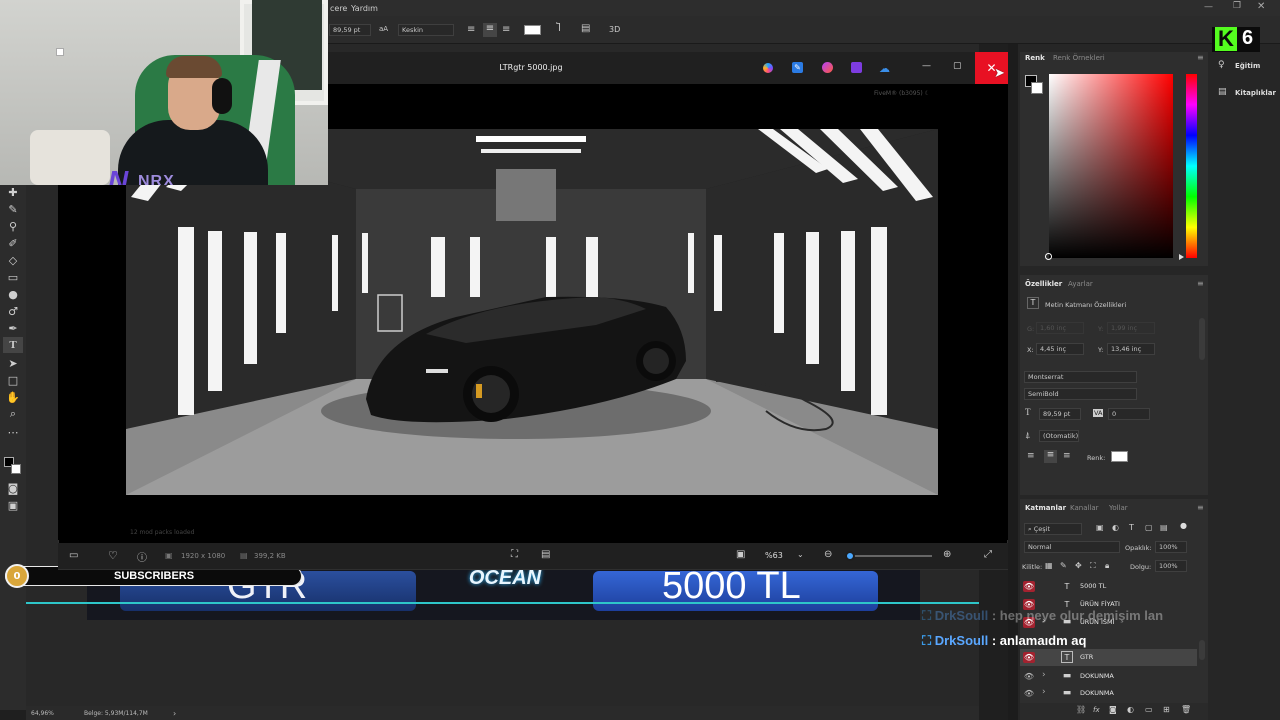 This screenshot has height=720, width=1280. Describe the element at coordinates (471, 29) in the screenshot. I see `align-left-icon: ≡` at that location.